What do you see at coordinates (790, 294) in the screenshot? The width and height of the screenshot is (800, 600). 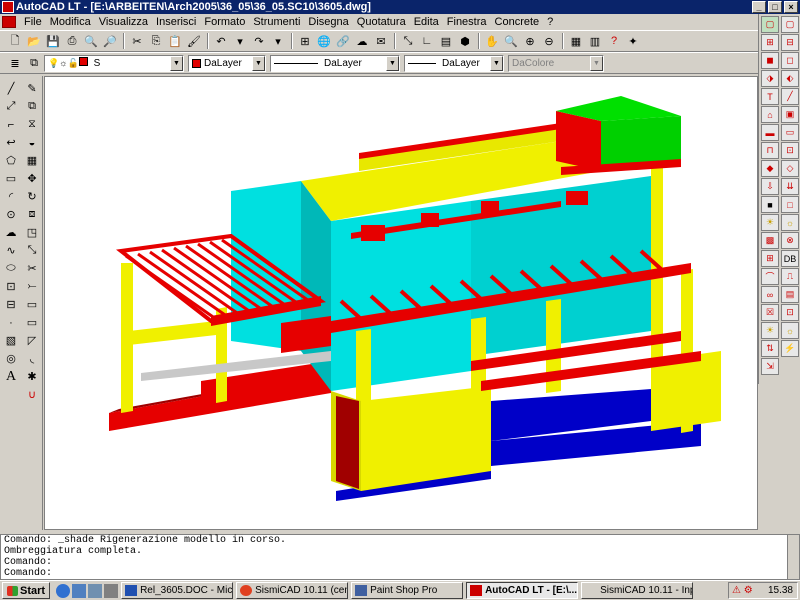 I see `report-tool-icon: ▤` at bounding box center [790, 294].